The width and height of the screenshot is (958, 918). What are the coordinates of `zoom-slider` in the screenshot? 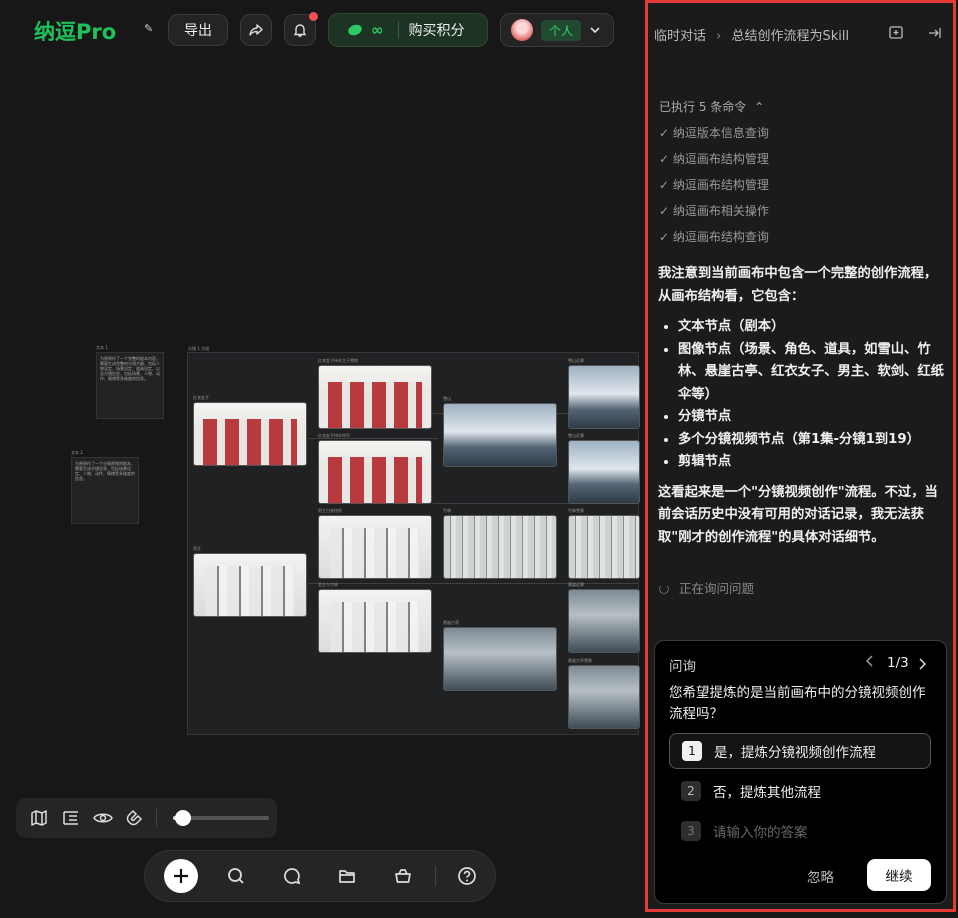 It's located at (221, 818).